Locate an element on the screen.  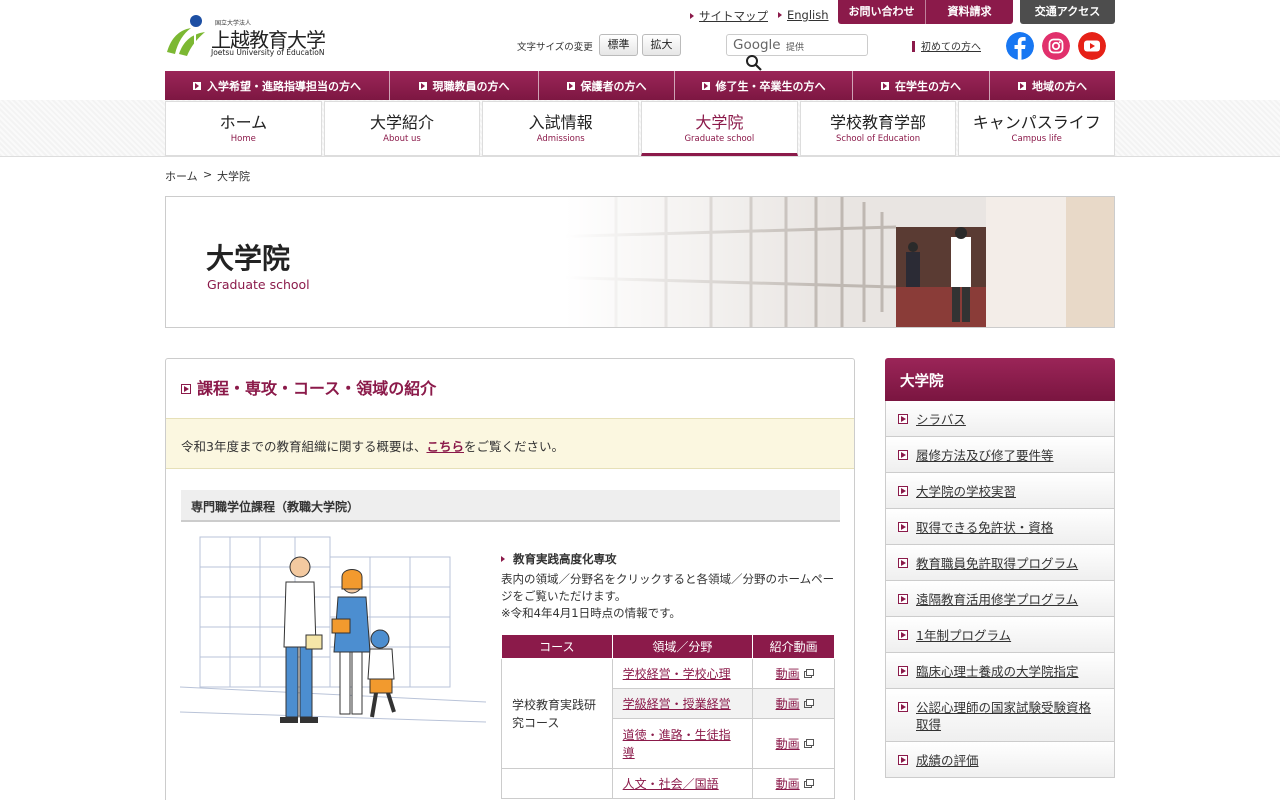
audience-nav-item: 修了生・卒業生の方へ is located at coordinates (764, 85).